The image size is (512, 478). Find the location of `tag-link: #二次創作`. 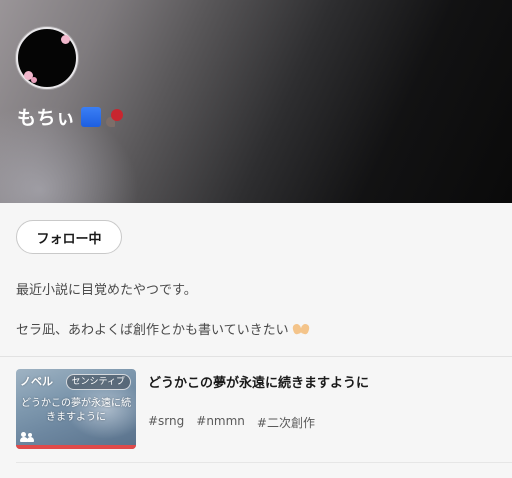

tag-link: #二次創作 is located at coordinates (286, 422).